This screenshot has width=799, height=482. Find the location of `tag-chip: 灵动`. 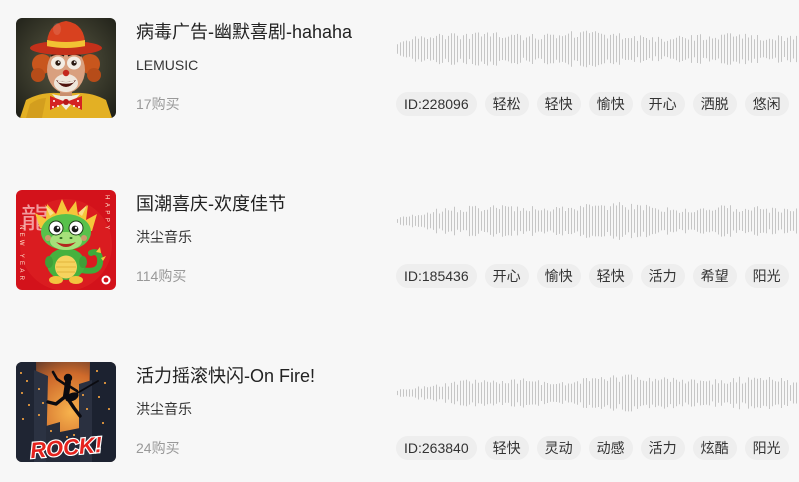

tag-chip: 灵动 is located at coordinates (558, 448).